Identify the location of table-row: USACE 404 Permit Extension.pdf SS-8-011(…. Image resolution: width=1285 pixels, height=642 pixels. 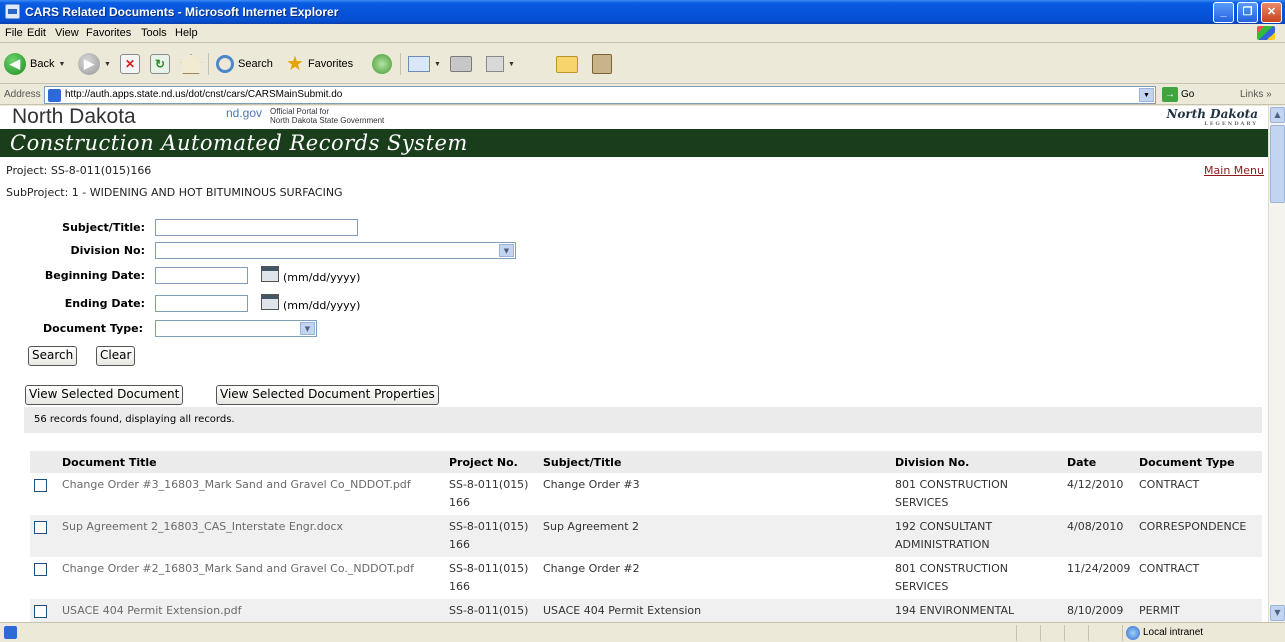
(646, 610).